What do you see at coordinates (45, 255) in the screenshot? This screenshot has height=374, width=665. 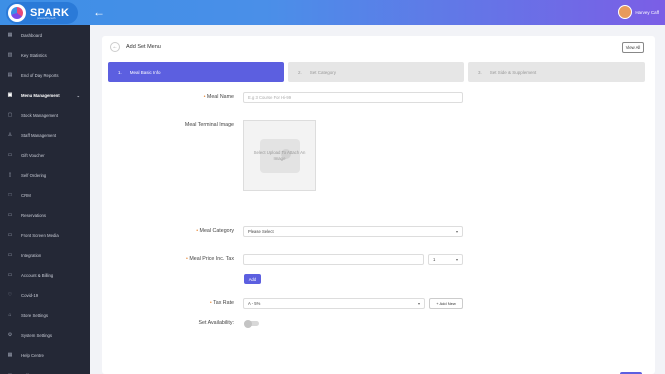 I see `sidebar-item-integration: ▭ Integration` at bounding box center [45, 255].